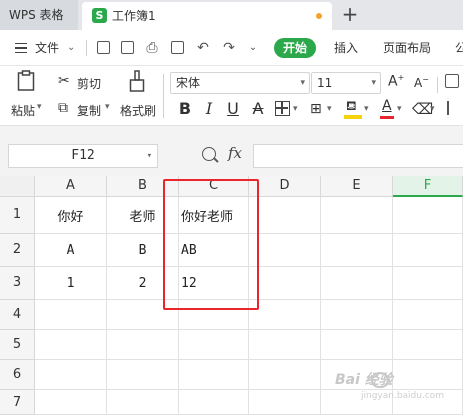  Describe the element at coordinates (214, 250) in the screenshot. I see `cell-c2: AB` at that location.